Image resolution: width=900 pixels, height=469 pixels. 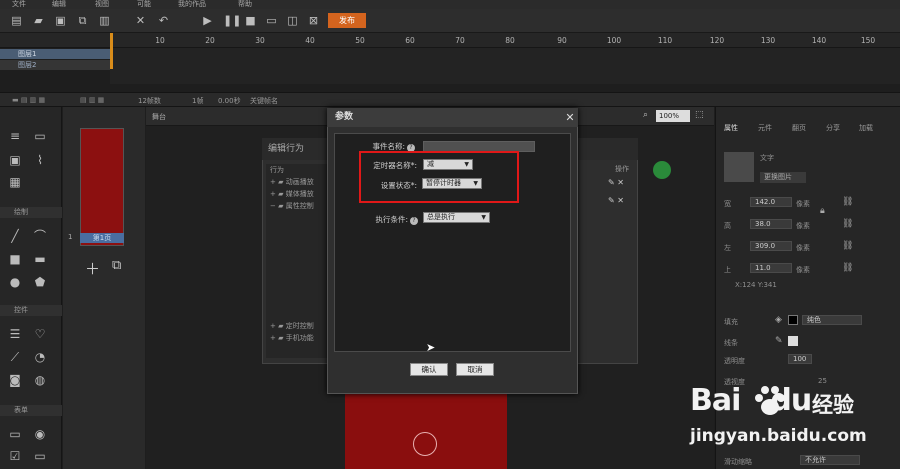 I want to click on ruler-tick: 50, so click(x=360, y=40).